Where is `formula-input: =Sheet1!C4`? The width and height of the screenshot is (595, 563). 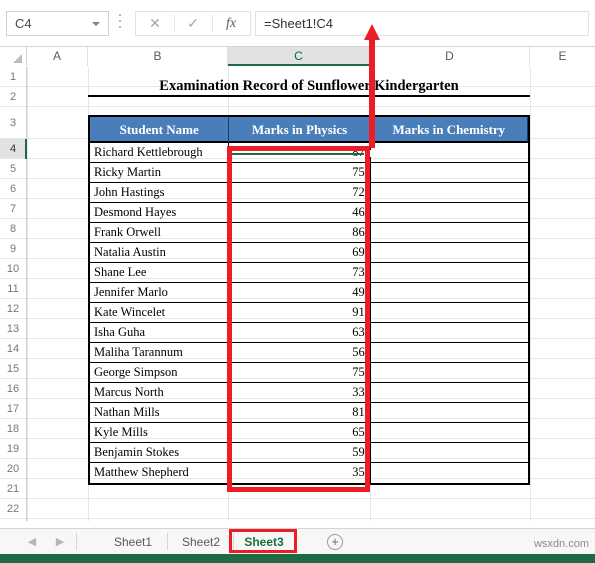 formula-input: =Sheet1!C4 is located at coordinates (422, 23).